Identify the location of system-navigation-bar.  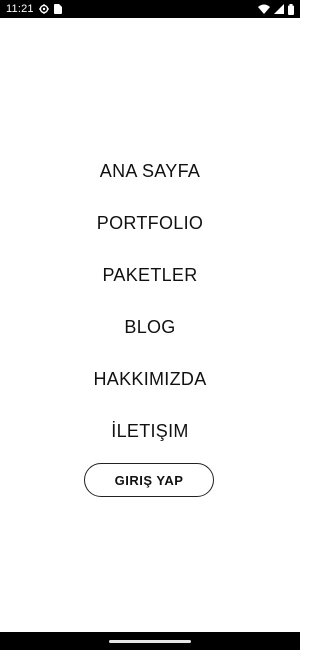
(150, 641).